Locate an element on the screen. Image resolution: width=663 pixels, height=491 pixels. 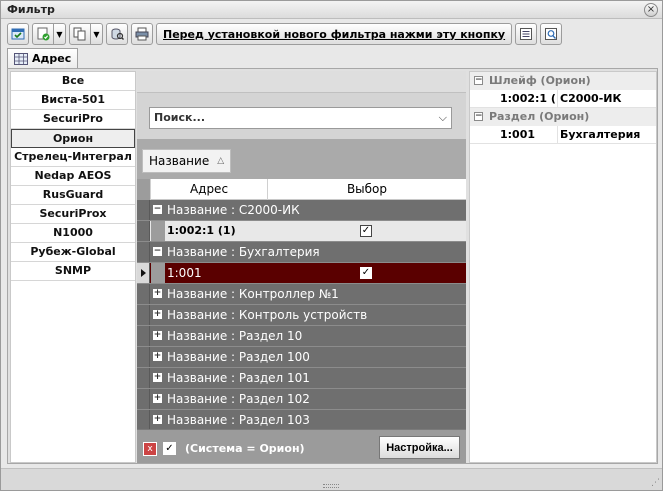
close-button: × is located at coordinates (651, 10).